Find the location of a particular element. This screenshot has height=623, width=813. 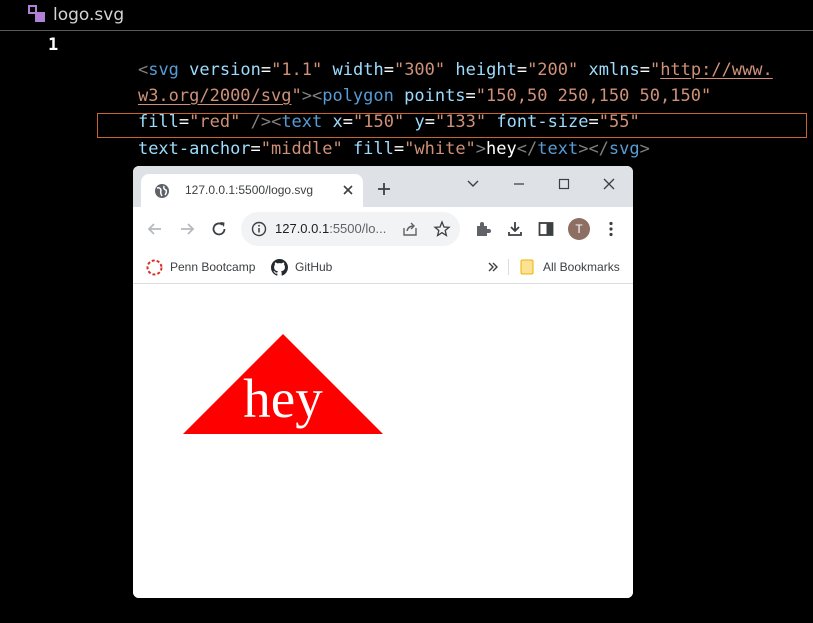

bookmark-github: GitHub is located at coordinates (301, 267).